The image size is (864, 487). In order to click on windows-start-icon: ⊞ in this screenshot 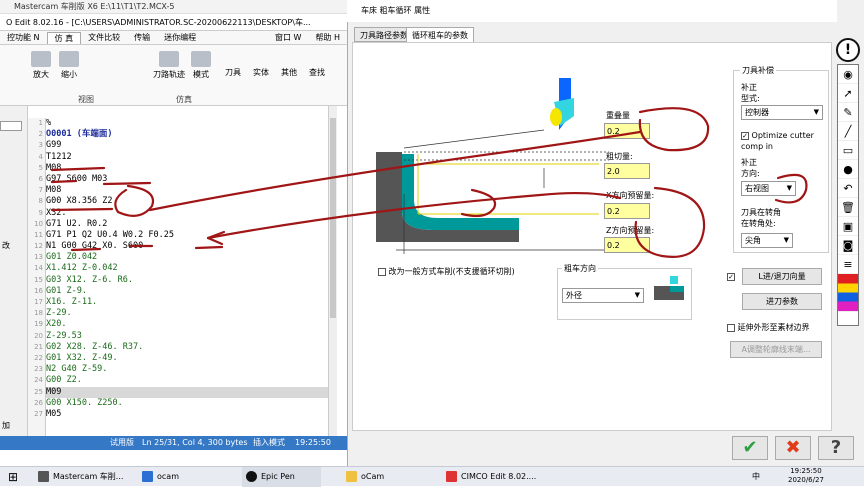, I will do `click(13, 477)`.